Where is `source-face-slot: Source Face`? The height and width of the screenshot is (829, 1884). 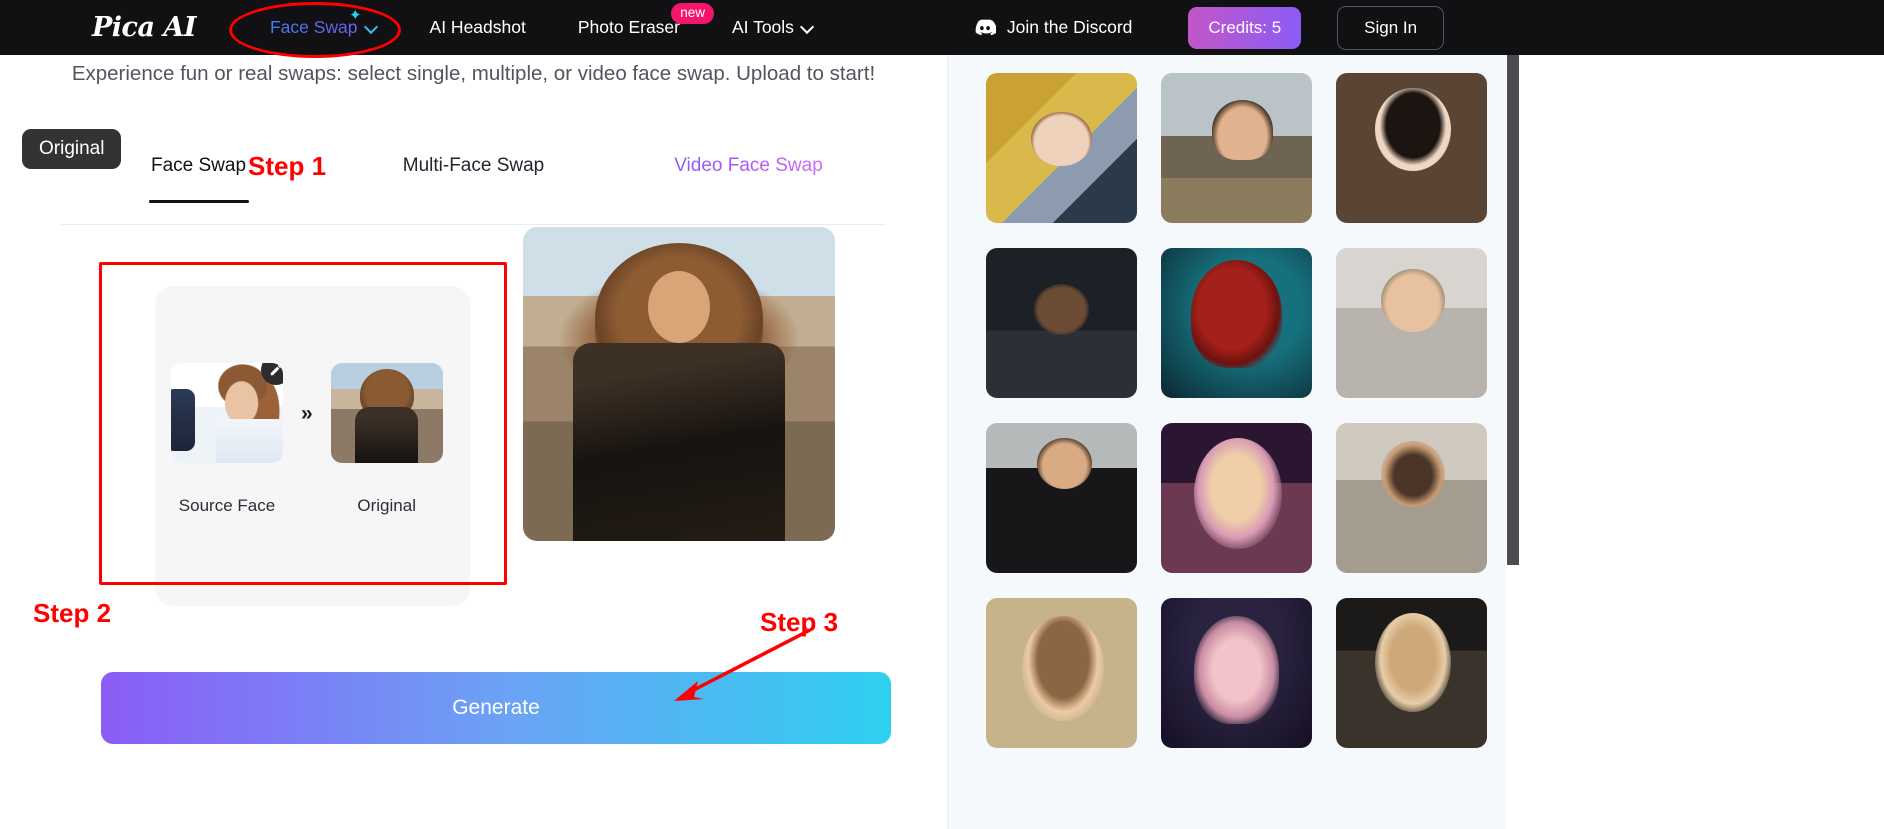
source-face-slot: Source Face is located at coordinates (227, 439).